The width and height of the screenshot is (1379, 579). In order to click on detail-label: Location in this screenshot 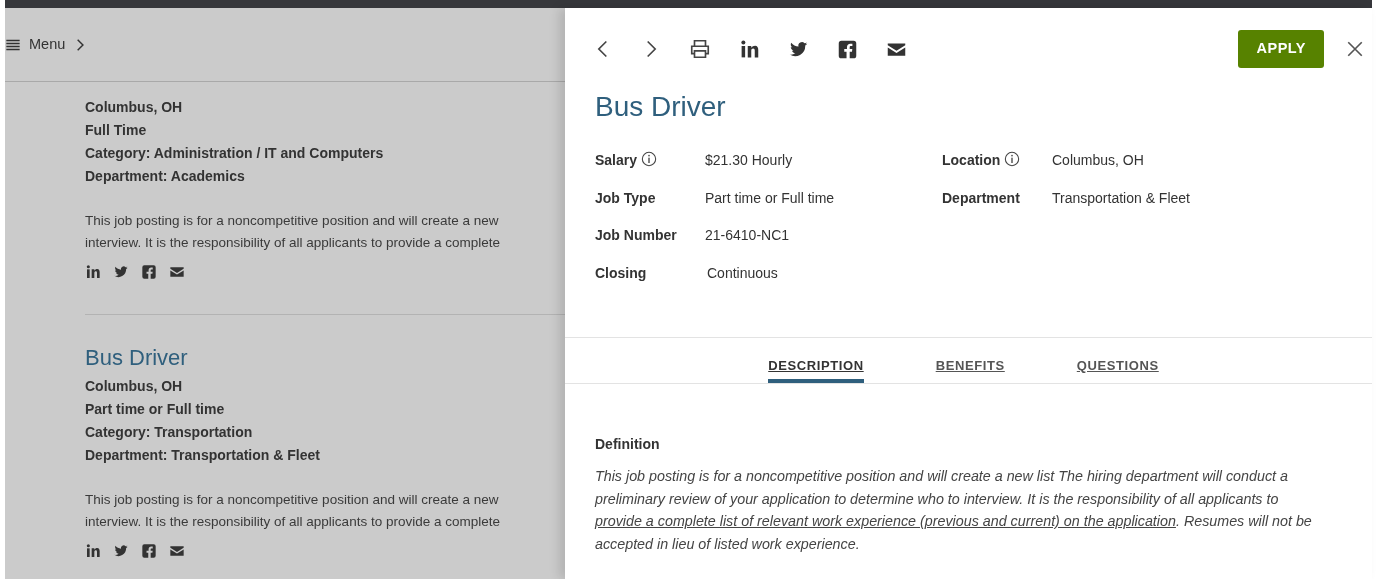, I will do `click(971, 160)`.